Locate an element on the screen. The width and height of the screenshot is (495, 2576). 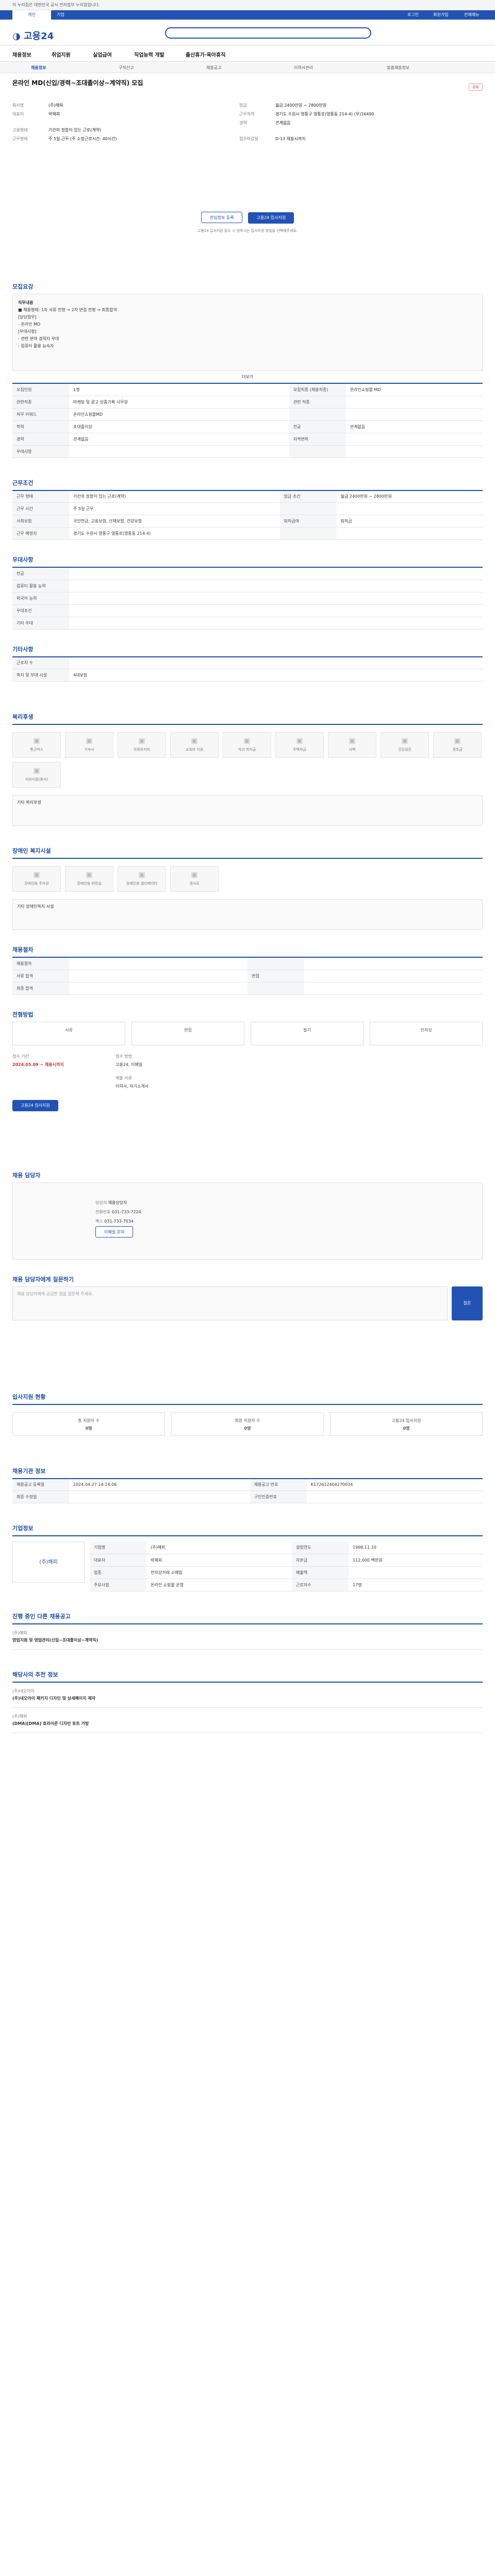
bookmark-button: 관심정보 등록 is located at coordinates (222, 217).